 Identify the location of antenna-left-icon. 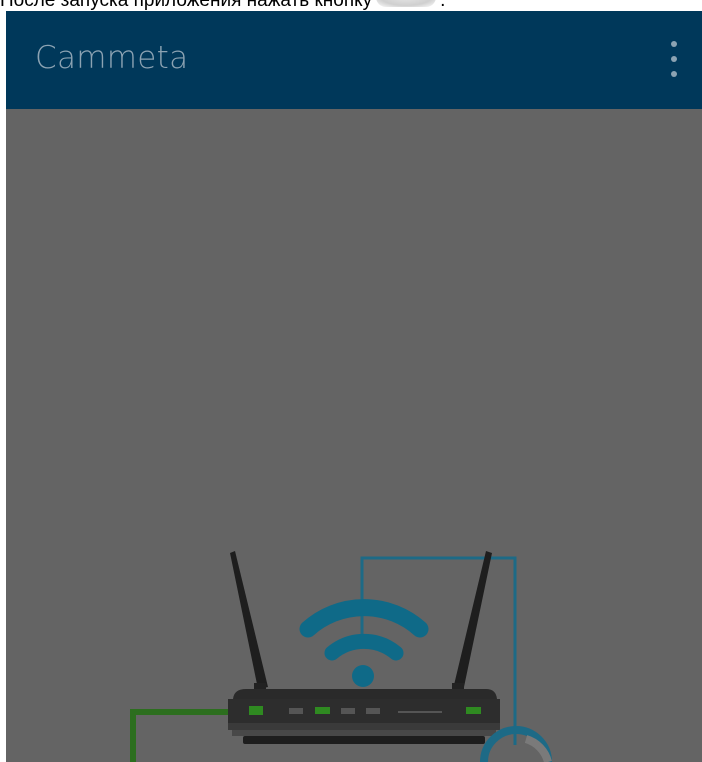
(249, 624).